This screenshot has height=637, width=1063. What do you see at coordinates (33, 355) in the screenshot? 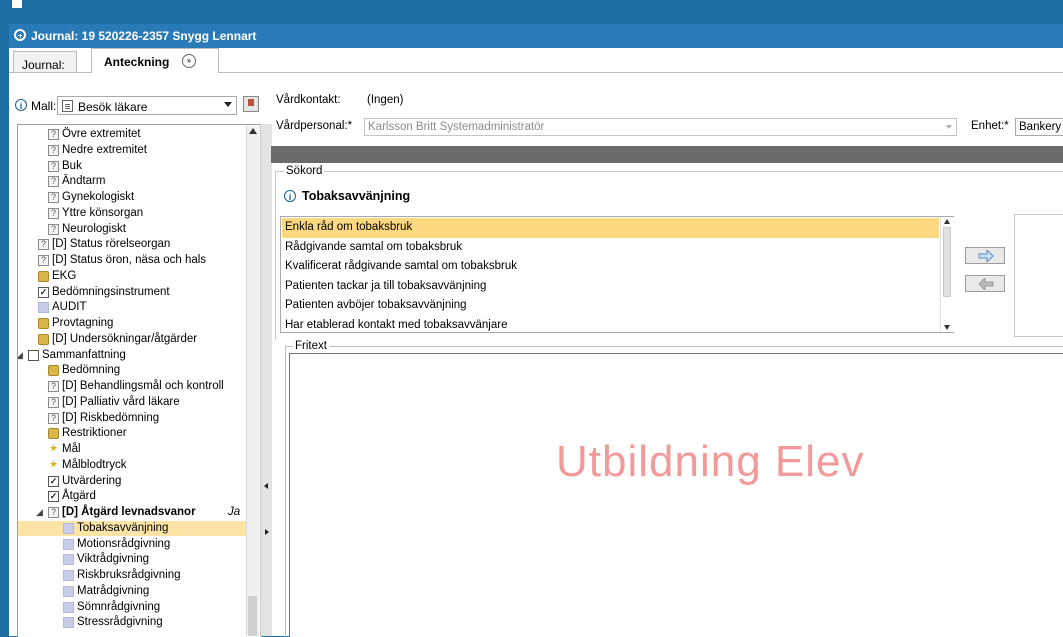
I see `summary-icon` at bounding box center [33, 355].